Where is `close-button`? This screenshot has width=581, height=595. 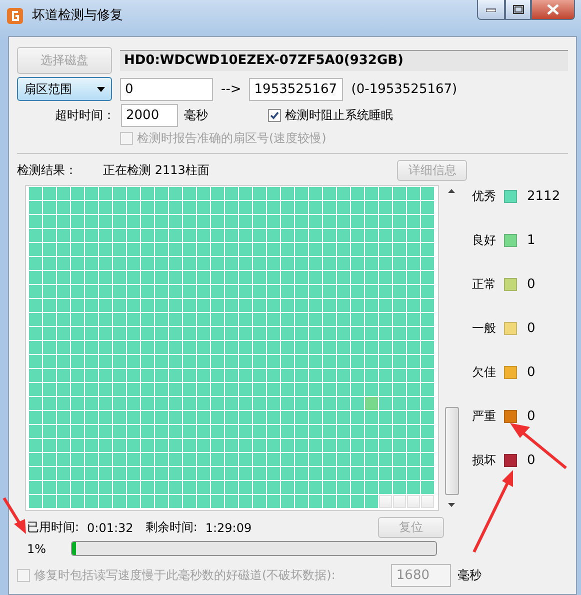 close-button is located at coordinates (553, 10).